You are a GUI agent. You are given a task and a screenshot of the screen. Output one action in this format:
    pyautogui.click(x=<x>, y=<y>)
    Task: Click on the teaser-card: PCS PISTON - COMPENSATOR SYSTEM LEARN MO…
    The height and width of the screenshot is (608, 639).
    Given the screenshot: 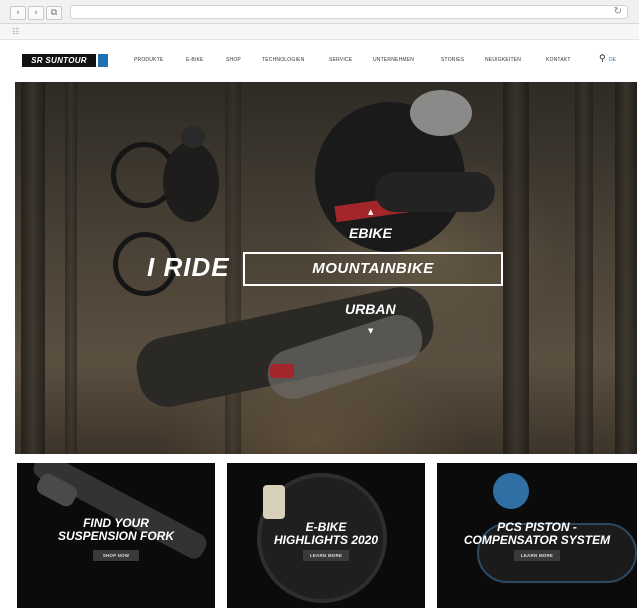 What is the action you would take?
    pyautogui.click(x=537, y=535)
    